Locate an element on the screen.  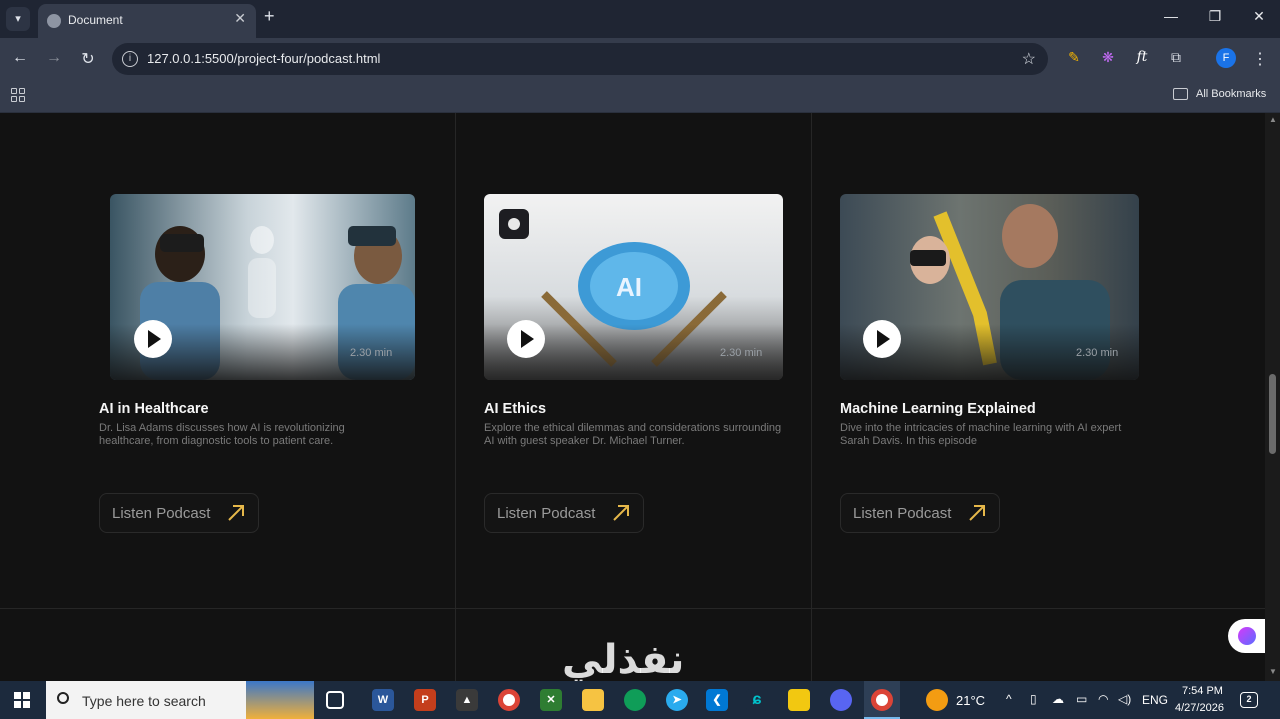
restore-button: ❐ is located at coordinates (1215, 16).